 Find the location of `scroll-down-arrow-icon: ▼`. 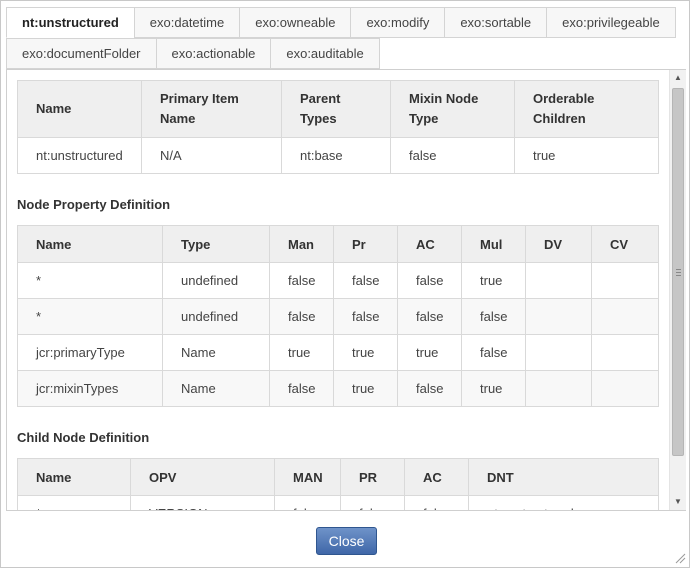

scroll-down-arrow-icon: ▼ is located at coordinates (678, 502).